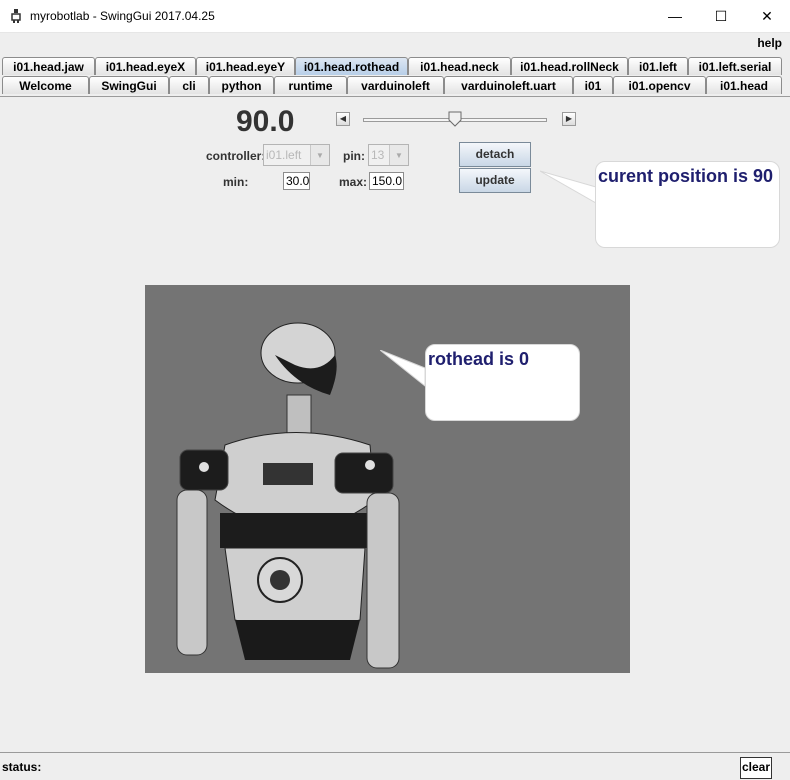 The image size is (790, 780). What do you see at coordinates (658, 66) in the screenshot?
I see `tab-i01-left: i01.left` at bounding box center [658, 66].